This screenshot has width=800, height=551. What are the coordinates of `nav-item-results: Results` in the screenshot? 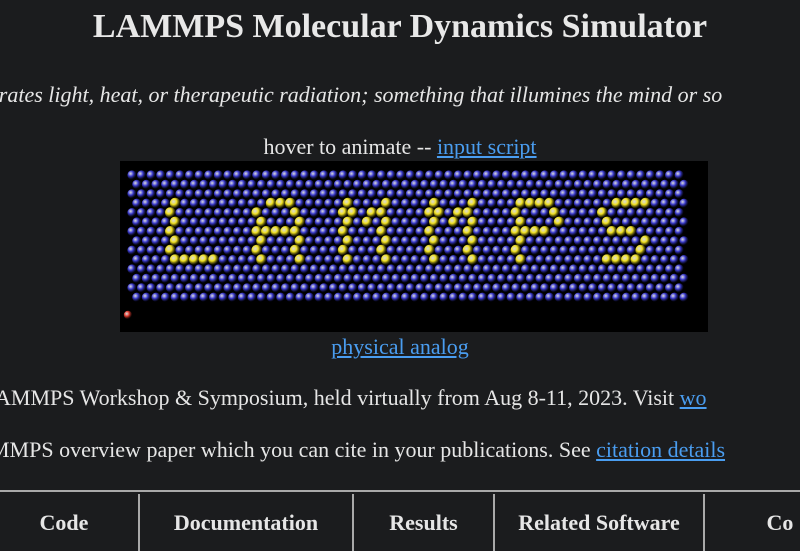 It's located at (423, 522).